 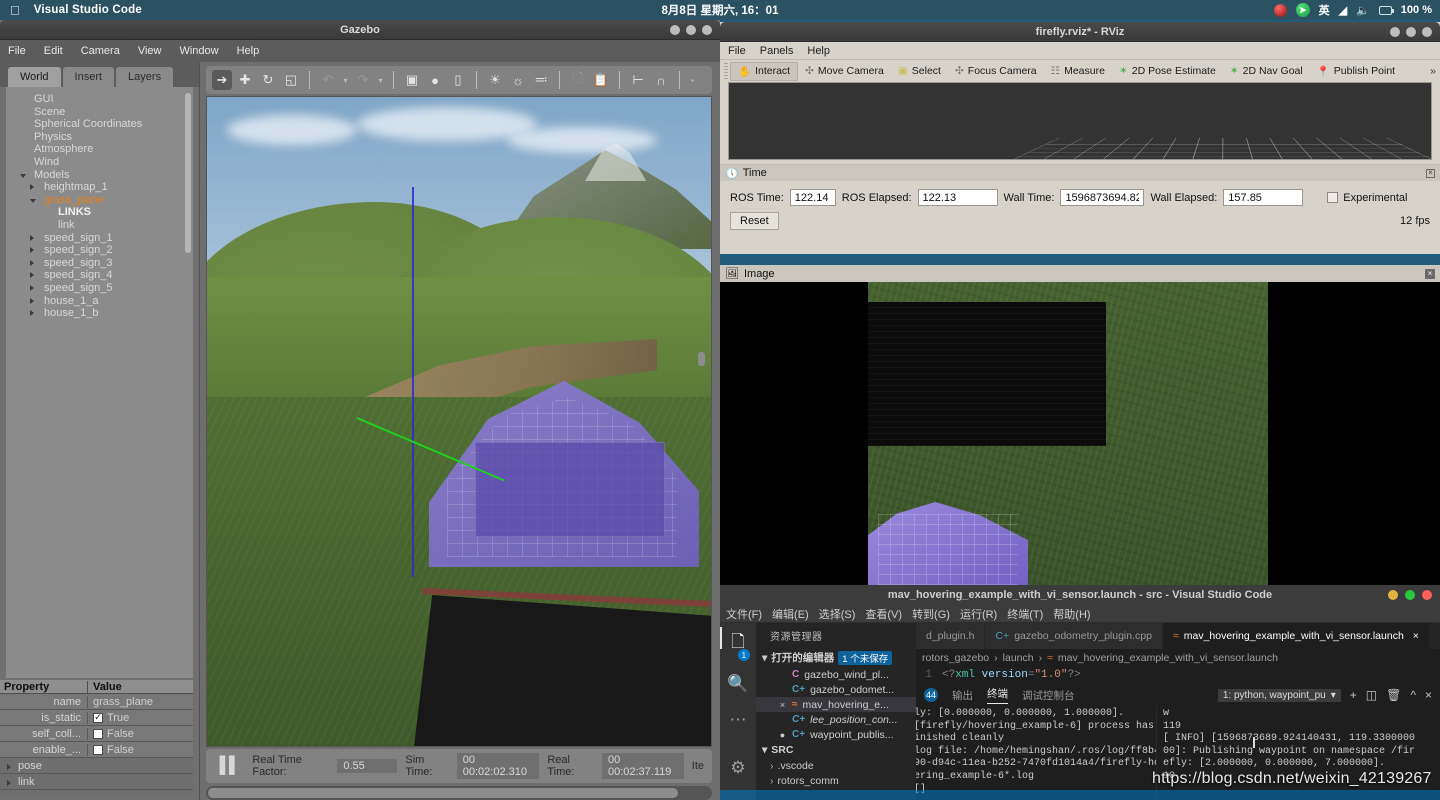 I want to click on tab-gazebo-wind-plugin-h: d_plugin.h, so click(x=951, y=636).